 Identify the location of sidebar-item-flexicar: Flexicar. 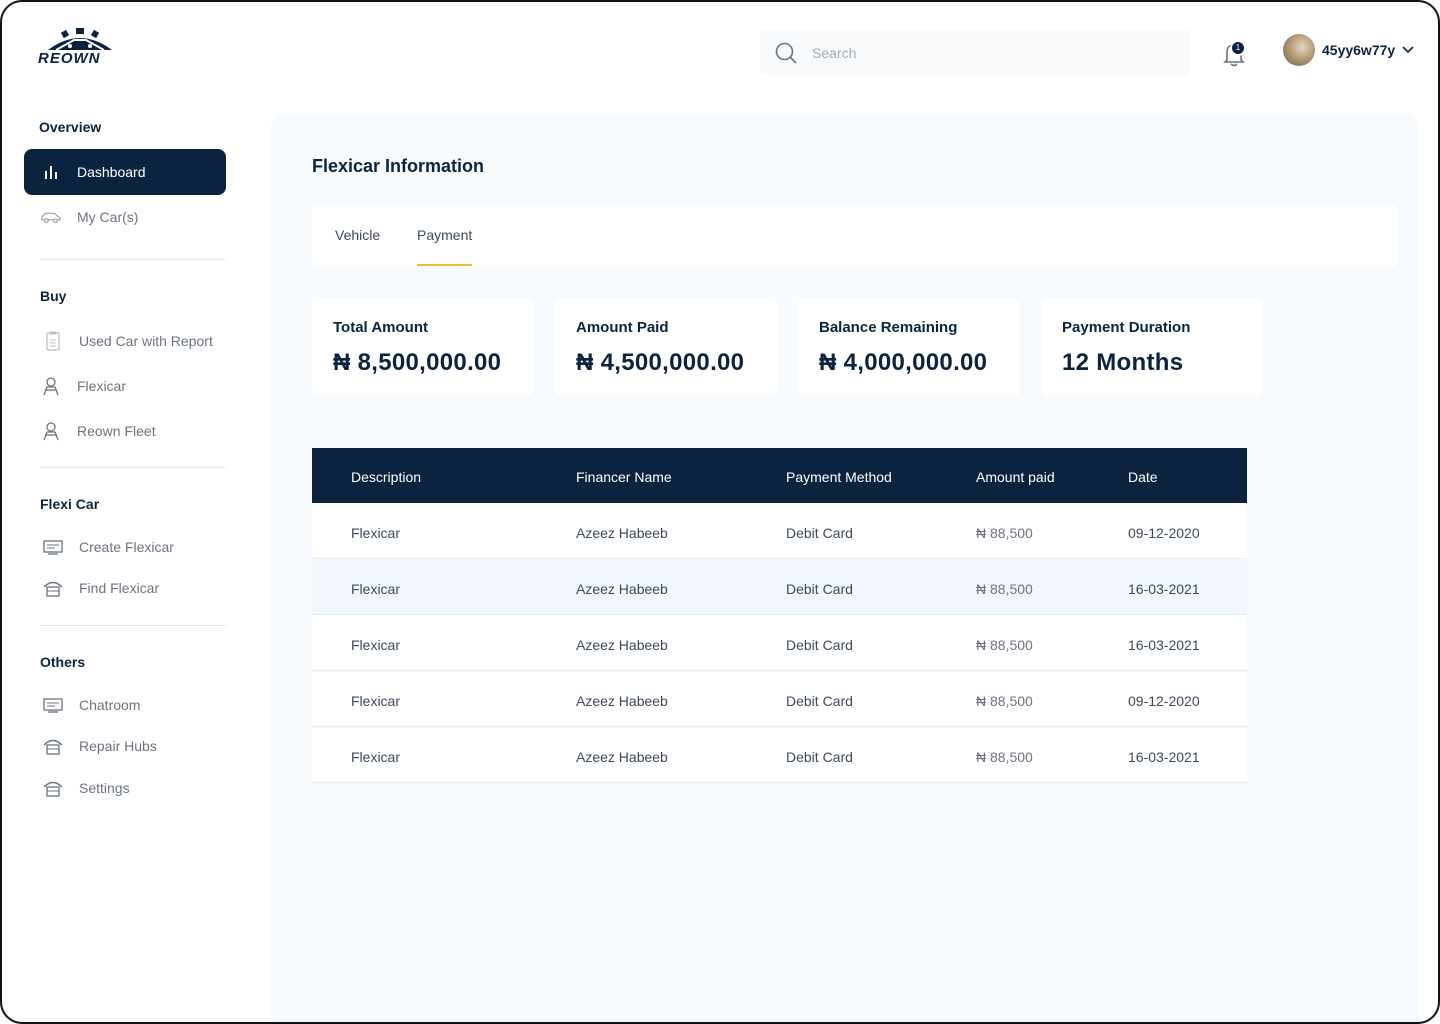
(125, 386).